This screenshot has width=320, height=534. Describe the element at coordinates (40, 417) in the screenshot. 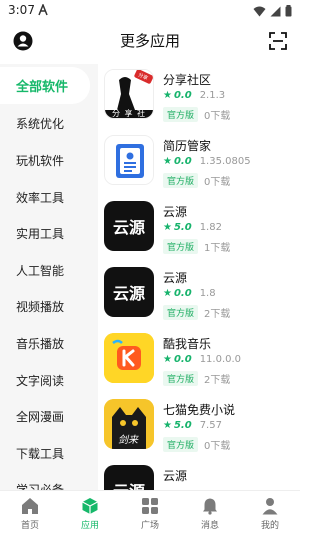

I see `category-label: 全网漫画` at that location.